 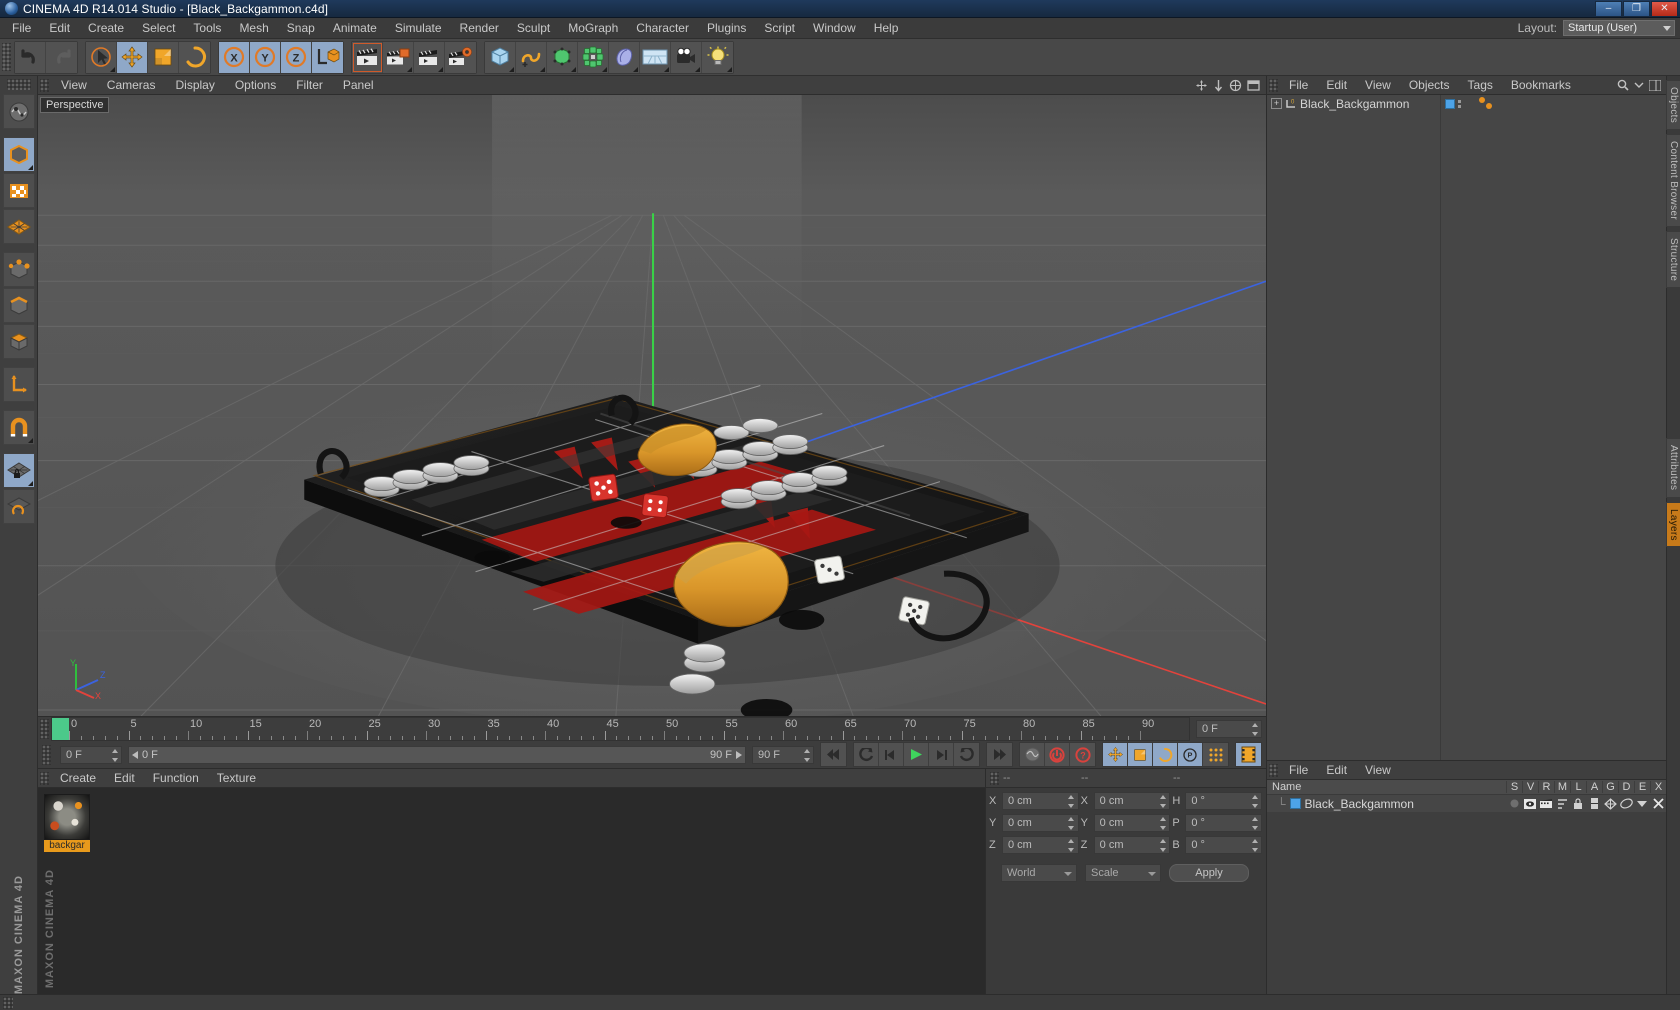 What do you see at coordinates (8, 1002) in the screenshot?
I see `status-bar-grip` at bounding box center [8, 1002].